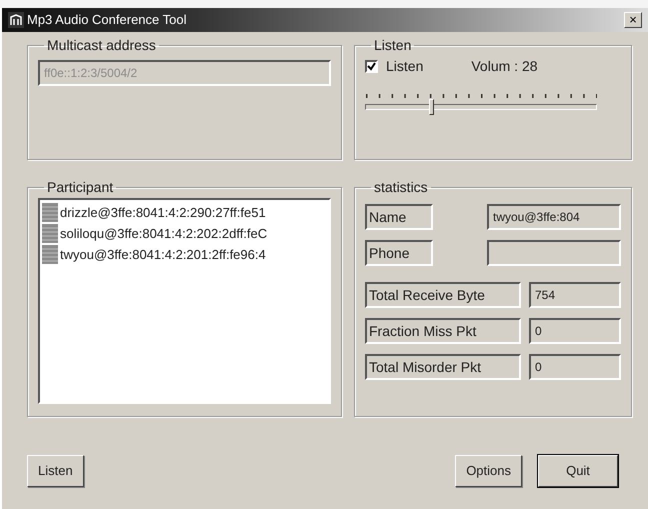 The height and width of the screenshot is (509, 648). What do you see at coordinates (184, 254) in the screenshot?
I see `participant-item: twyou@3ffe:8041:4:2:201:2ff:fe96:4` at bounding box center [184, 254].